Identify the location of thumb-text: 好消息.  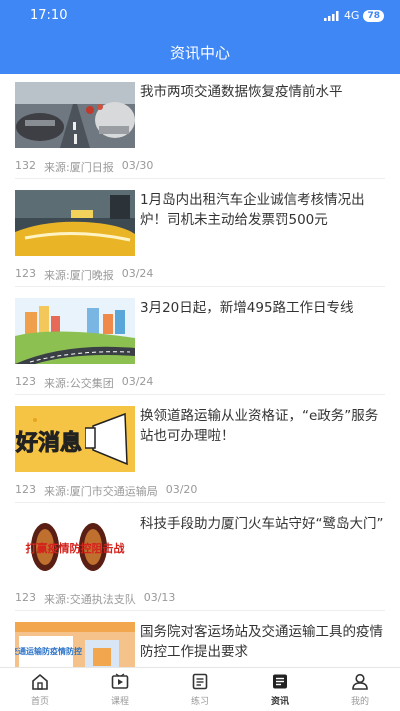
(48, 443).